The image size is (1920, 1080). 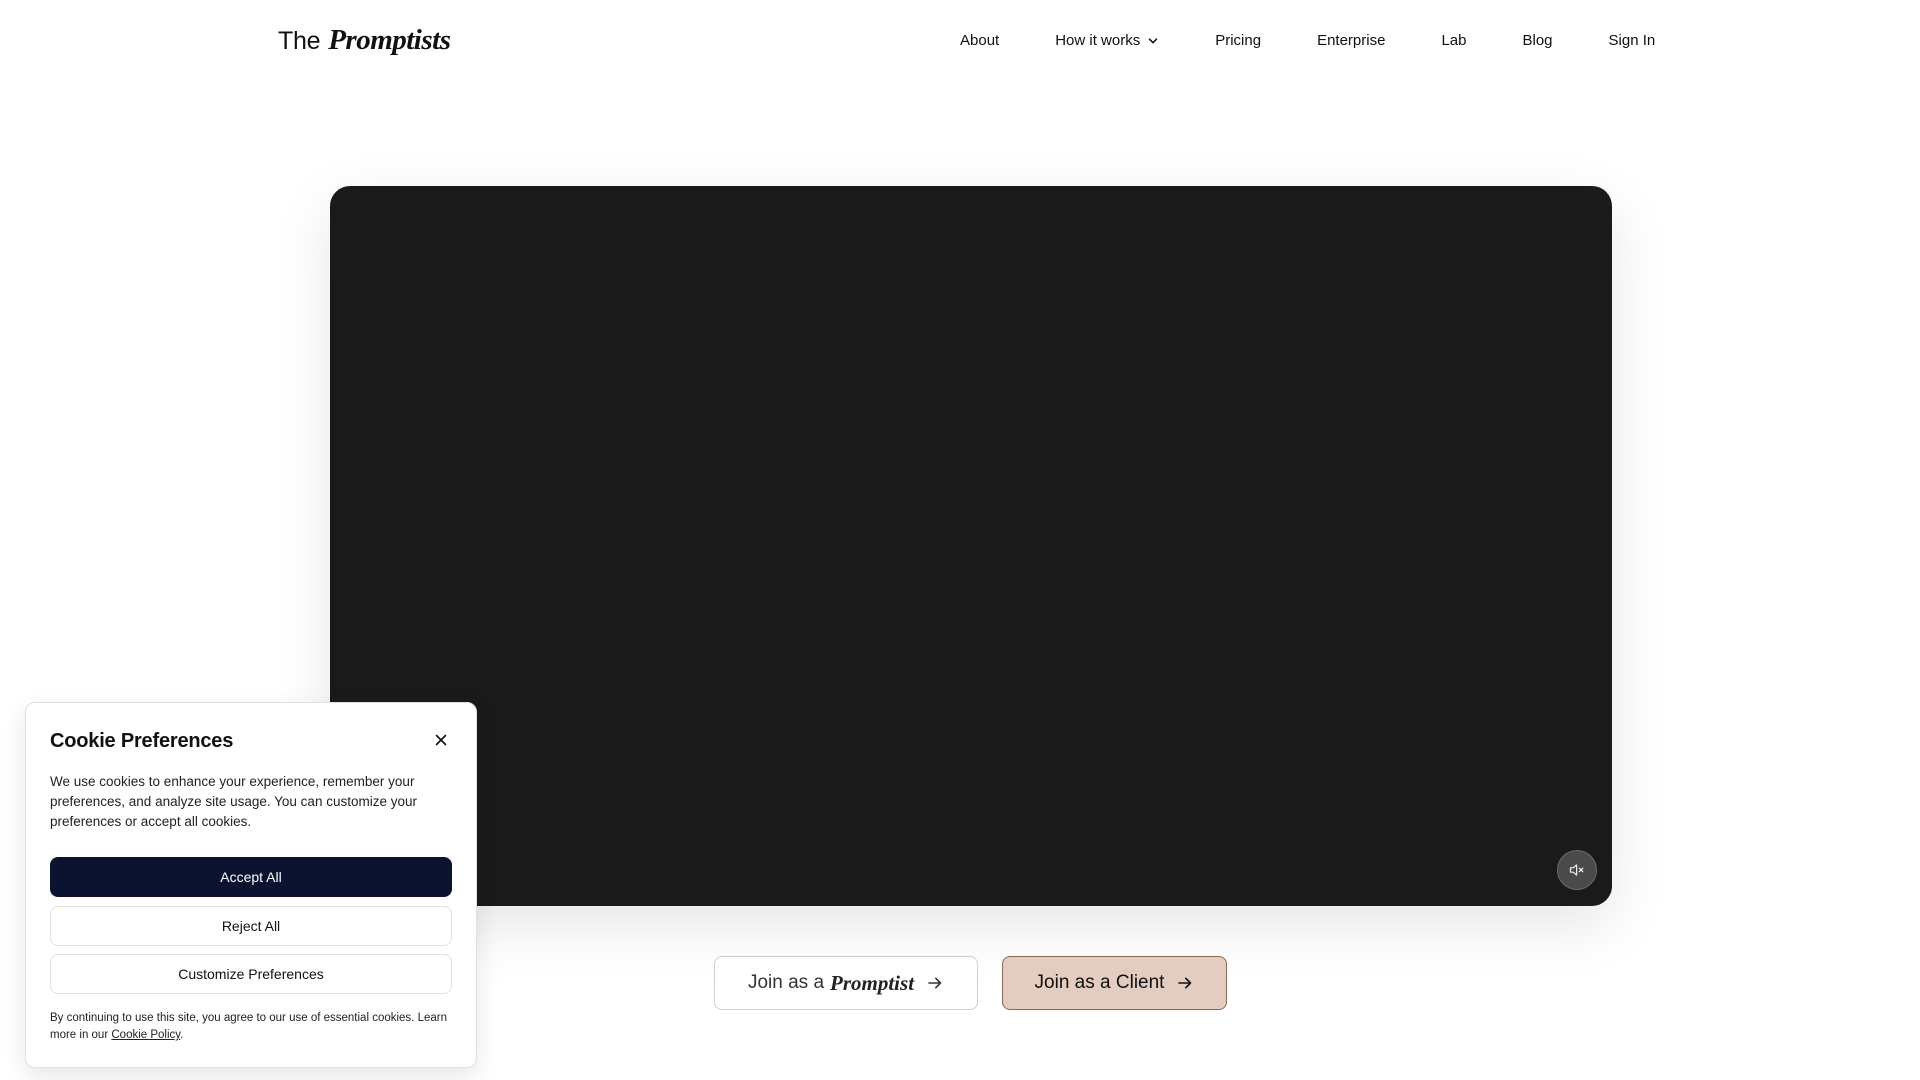 What do you see at coordinates (145, 1035) in the screenshot?
I see `cookie-policy-link: Cookie Policy` at bounding box center [145, 1035].